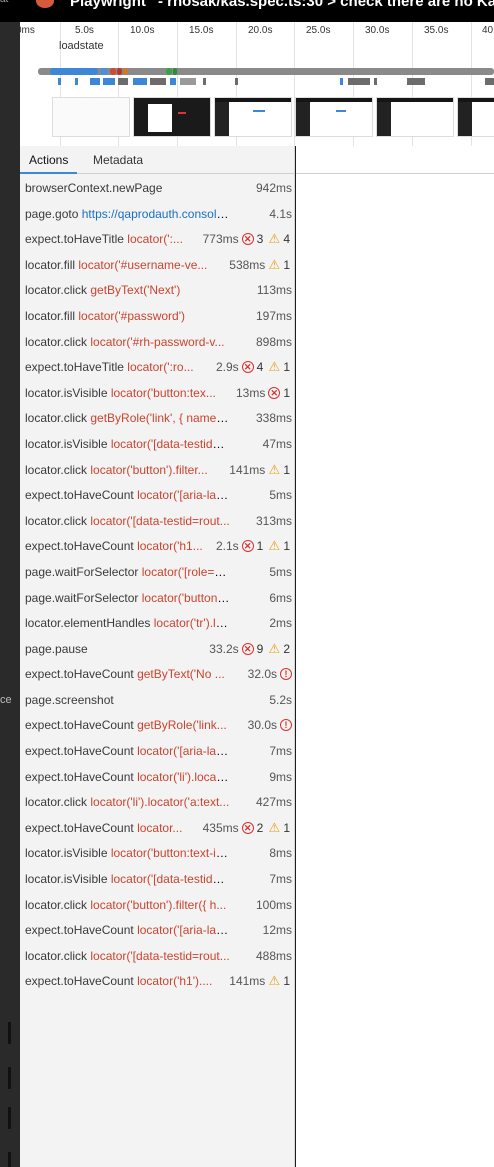 The image size is (494, 1167). What do you see at coordinates (259, 469) in the screenshot?
I see `action-stats: 141ms ⚠ 1` at bounding box center [259, 469].